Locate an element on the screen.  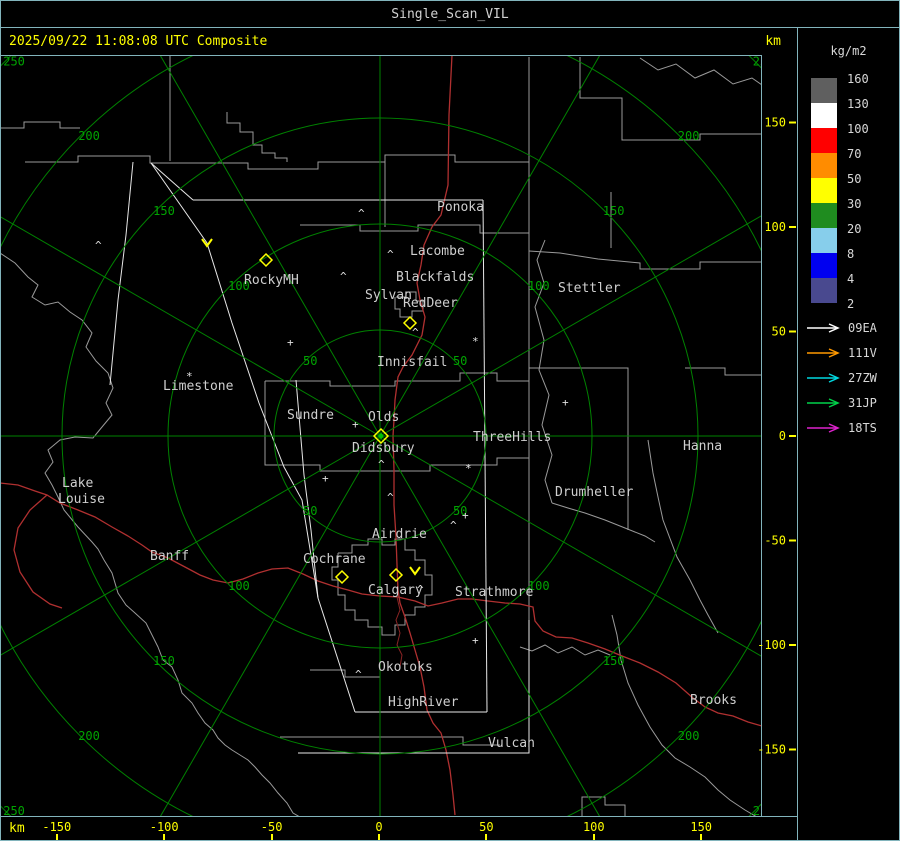
bottom-axis-label: 150 is located at coordinates (701, 827).